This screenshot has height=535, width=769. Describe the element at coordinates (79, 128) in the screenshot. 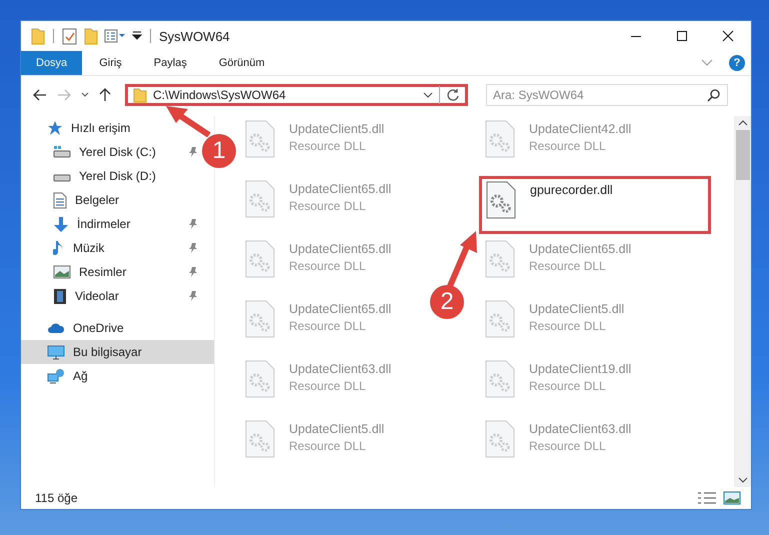

I see `sidebar-item: Hızlı erişim` at that location.